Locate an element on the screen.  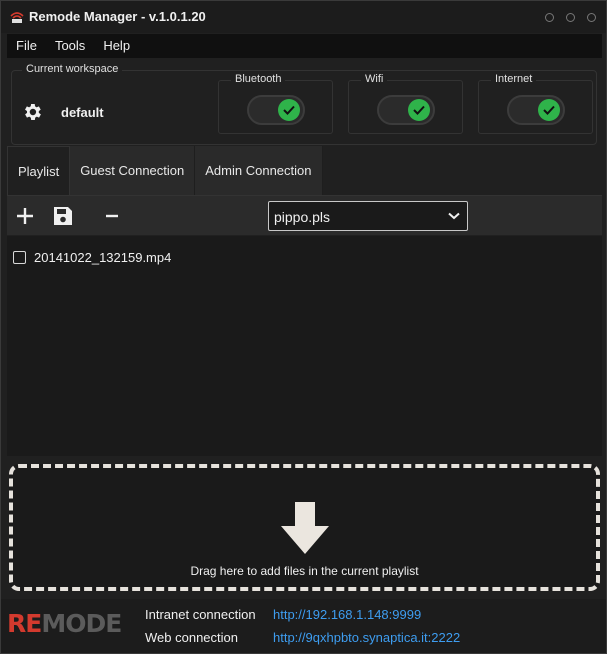
maximize-button is located at coordinates (570, 17).